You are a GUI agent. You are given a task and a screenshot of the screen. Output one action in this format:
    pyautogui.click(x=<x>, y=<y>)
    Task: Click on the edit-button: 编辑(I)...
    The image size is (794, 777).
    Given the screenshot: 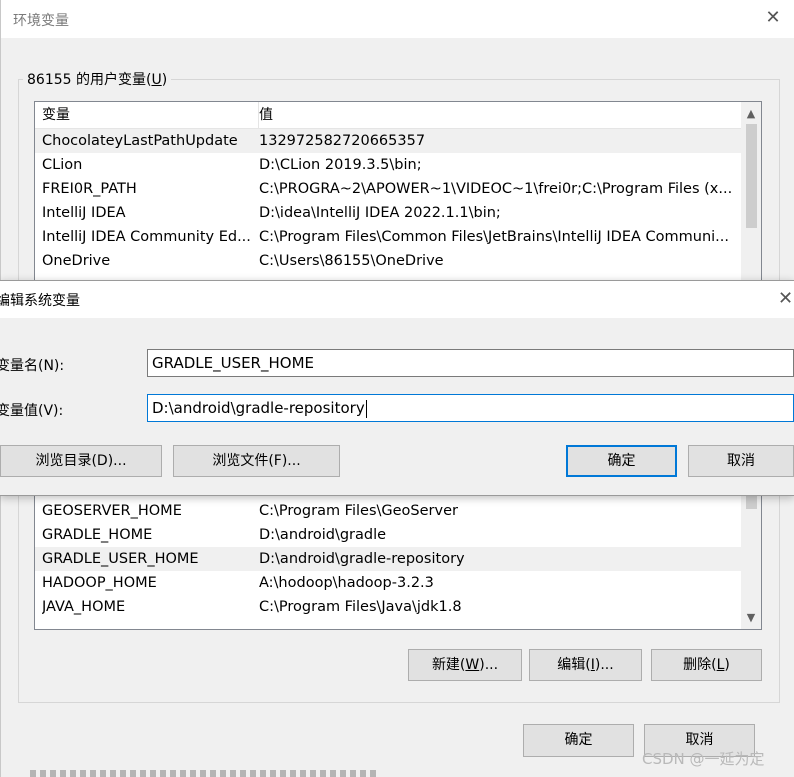 What is the action you would take?
    pyautogui.click(x=585, y=665)
    